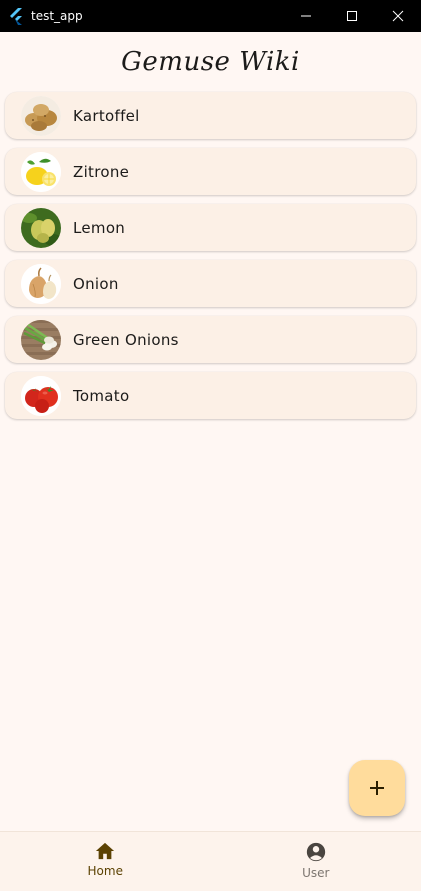 This screenshot has width=421, height=891. What do you see at coordinates (17, 16) in the screenshot?
I see `flutter-logo-icon` at bounding box center [17, 16].